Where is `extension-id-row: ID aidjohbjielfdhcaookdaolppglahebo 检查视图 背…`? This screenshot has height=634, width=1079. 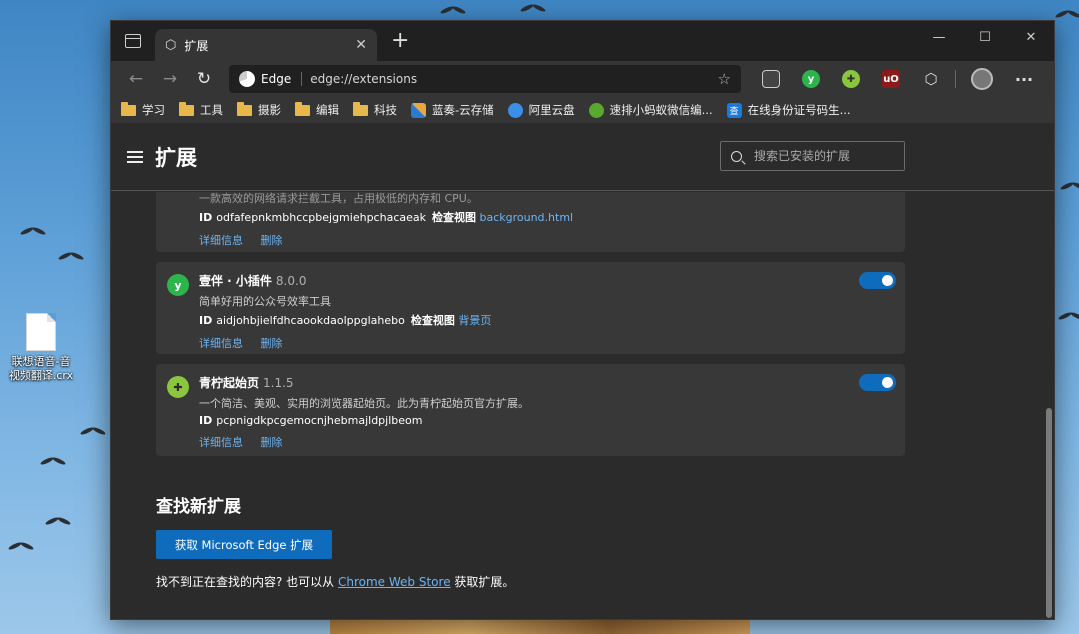 extension-id-row: ID aidjohbjielfdhcaookdaolppglahebo 检查视图 背… is located at coordinates (546, 320).